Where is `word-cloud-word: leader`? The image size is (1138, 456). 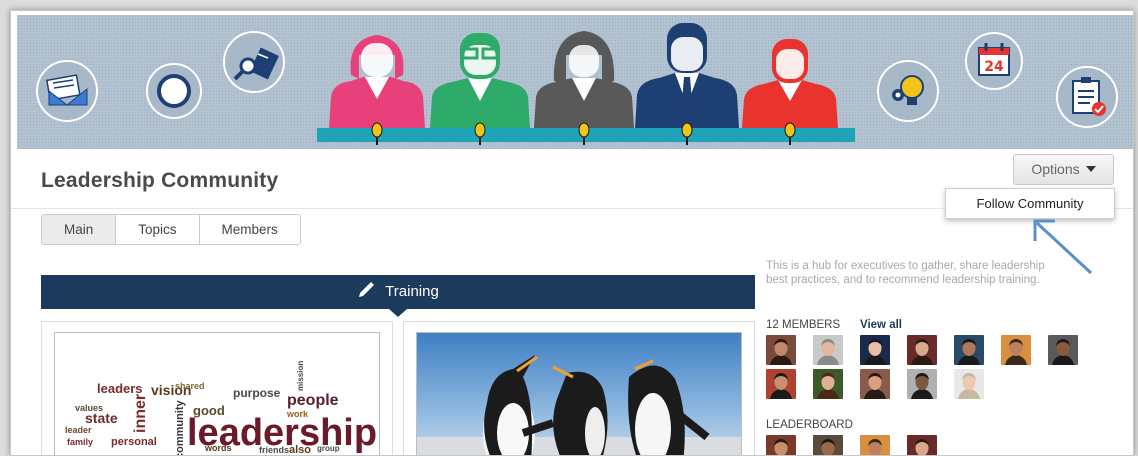 word-cloud-word: leader is located at coordinates (78, 430).